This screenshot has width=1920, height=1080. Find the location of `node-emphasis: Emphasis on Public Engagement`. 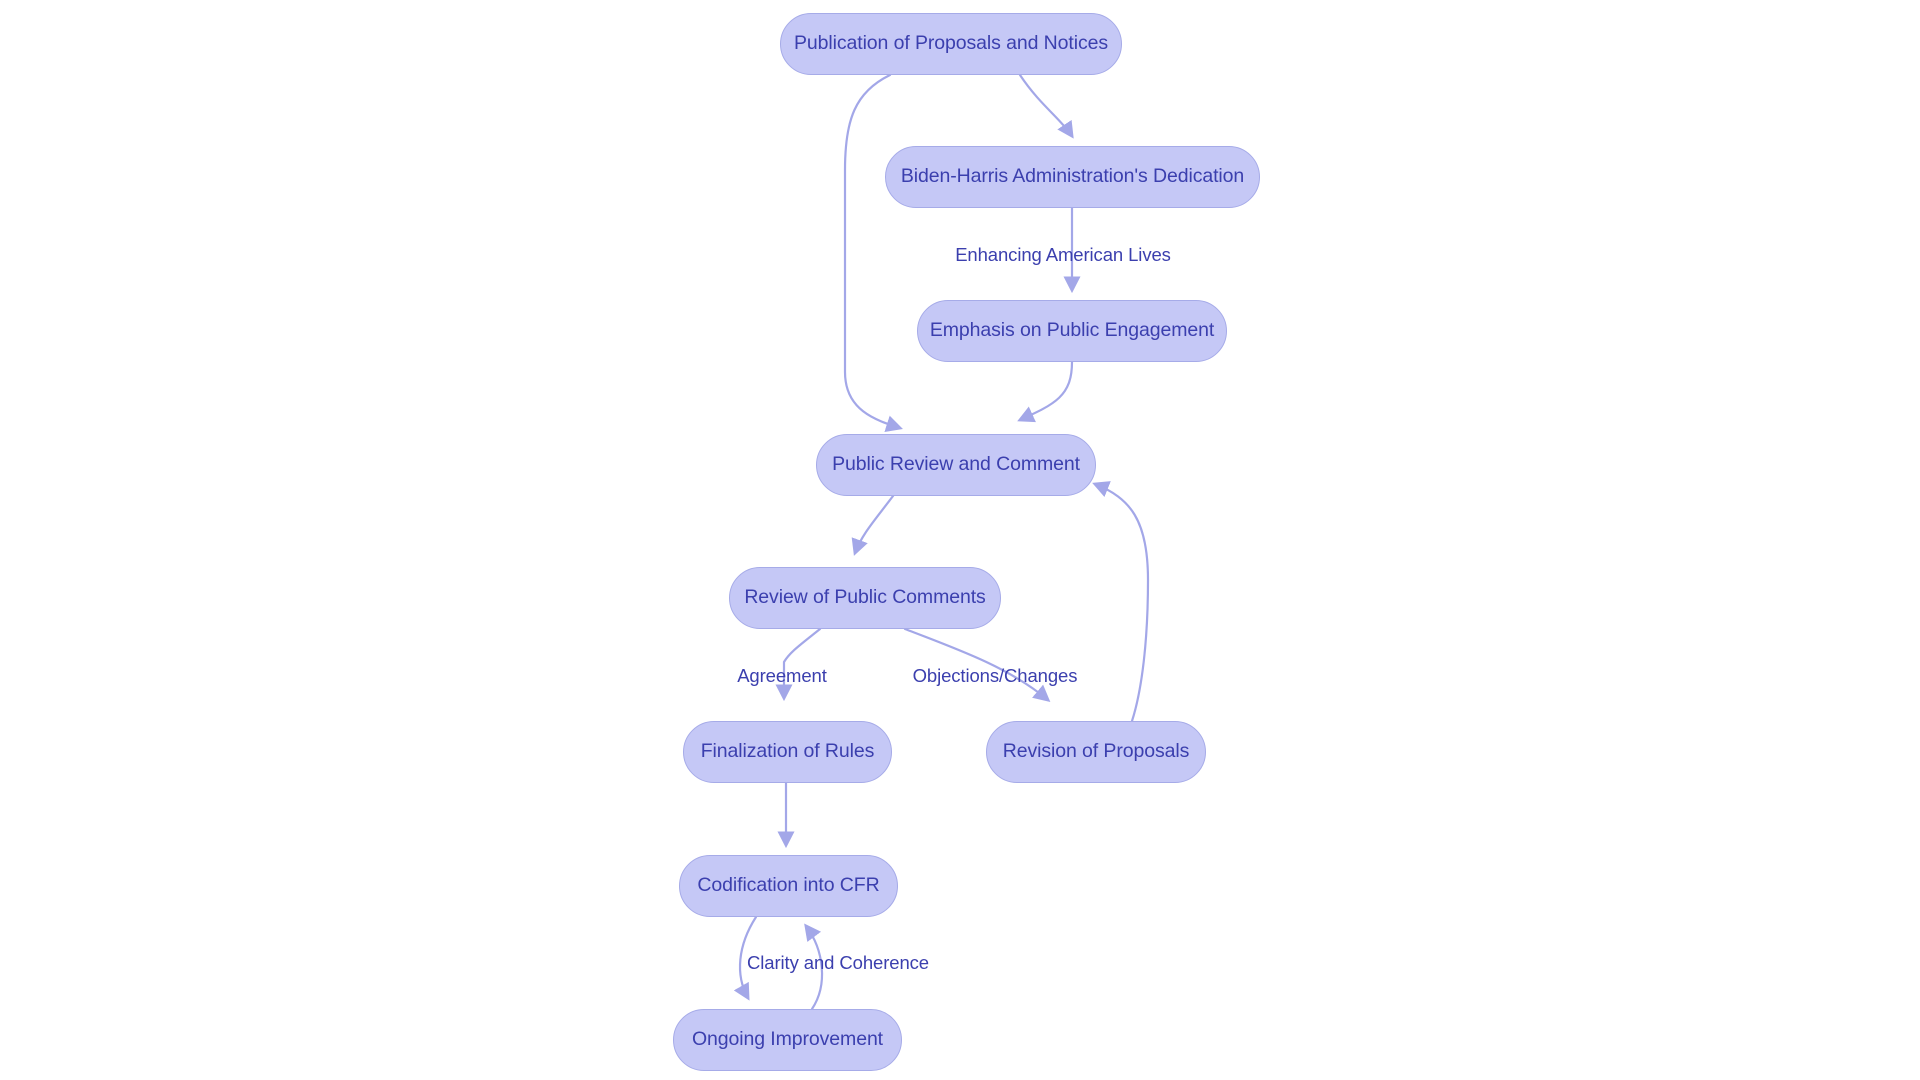

node-emphasis: Emphasis on Public Engagement is located at coordinates (1072, 331).